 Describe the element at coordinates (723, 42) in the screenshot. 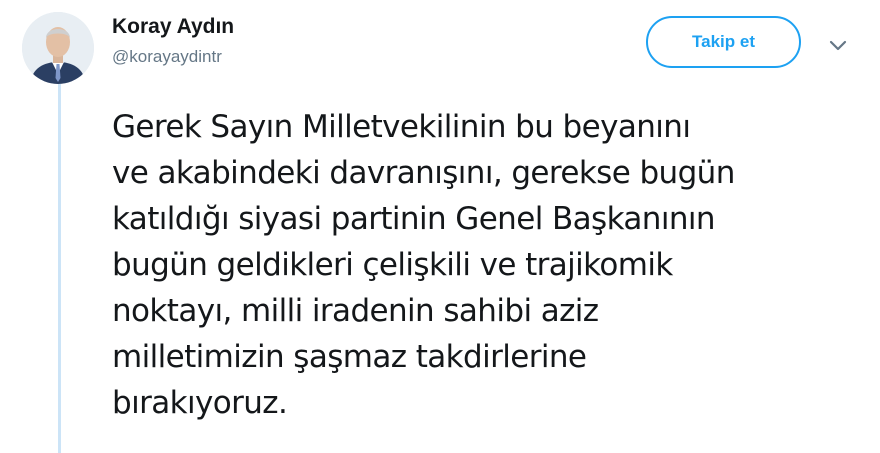

I see `follow-button: Takip et` at that location.